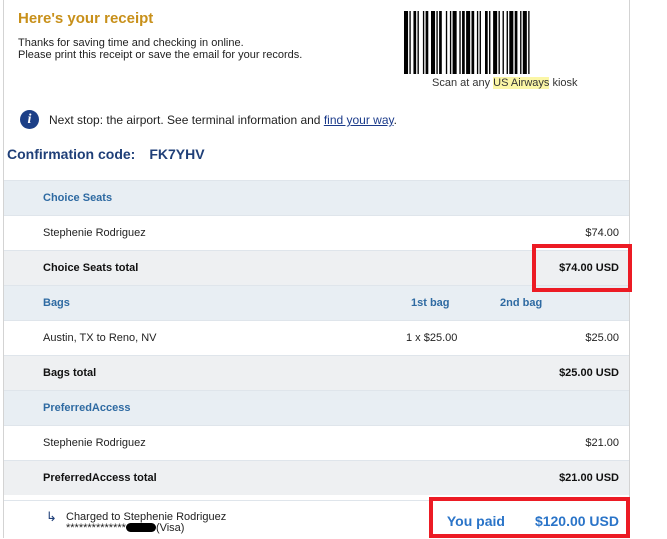  Describe the element at coordinates (316, 407) in the screenshot. I see `section-header-preferred-access: PreferredAccess` at that location.